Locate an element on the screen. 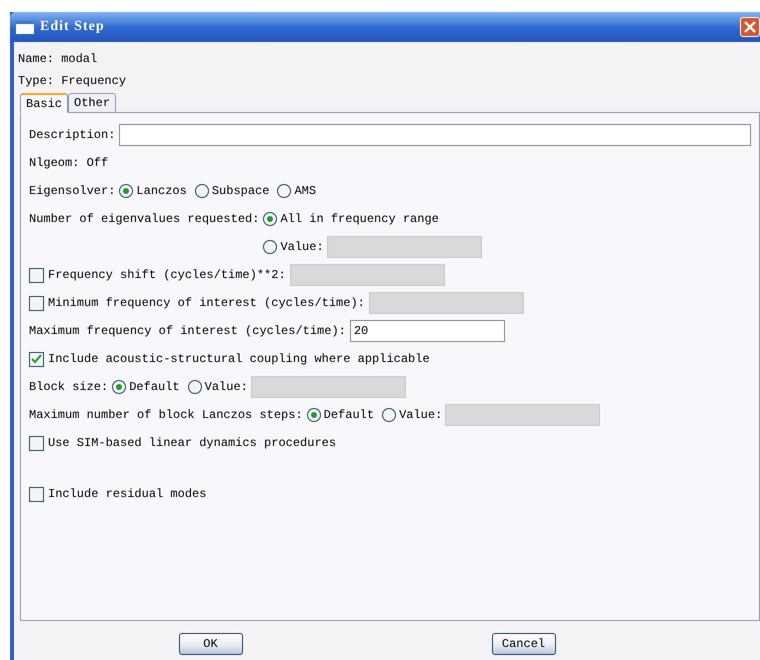  checkbox-label: Include residual modes is located at coordinates (127, 494).